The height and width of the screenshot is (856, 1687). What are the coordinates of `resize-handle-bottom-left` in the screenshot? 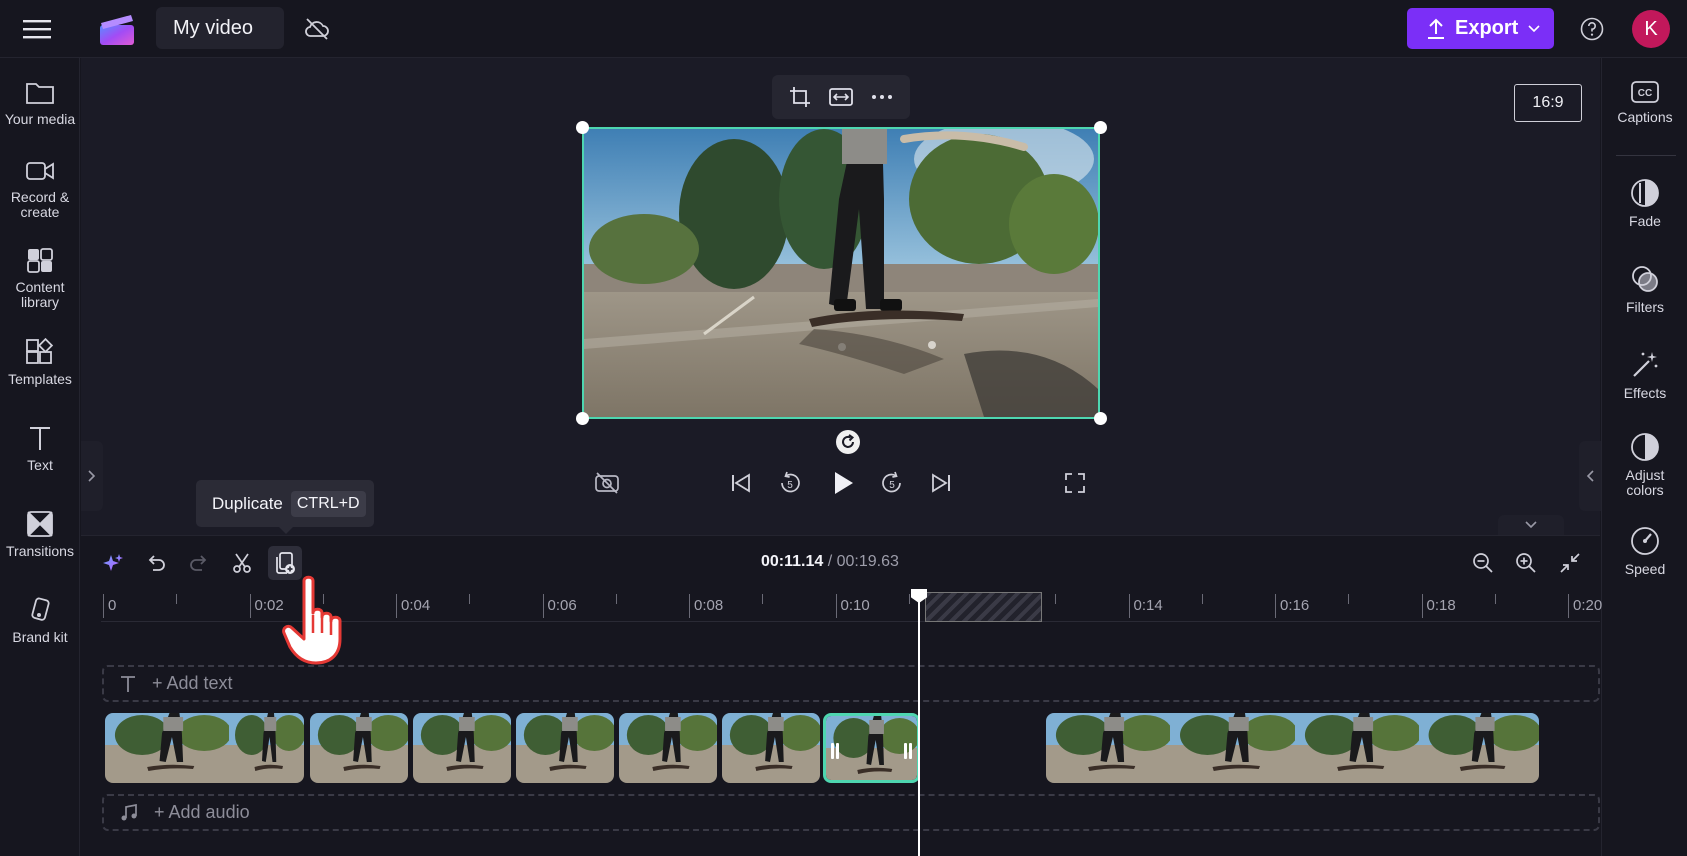 It's located at (582, 418).